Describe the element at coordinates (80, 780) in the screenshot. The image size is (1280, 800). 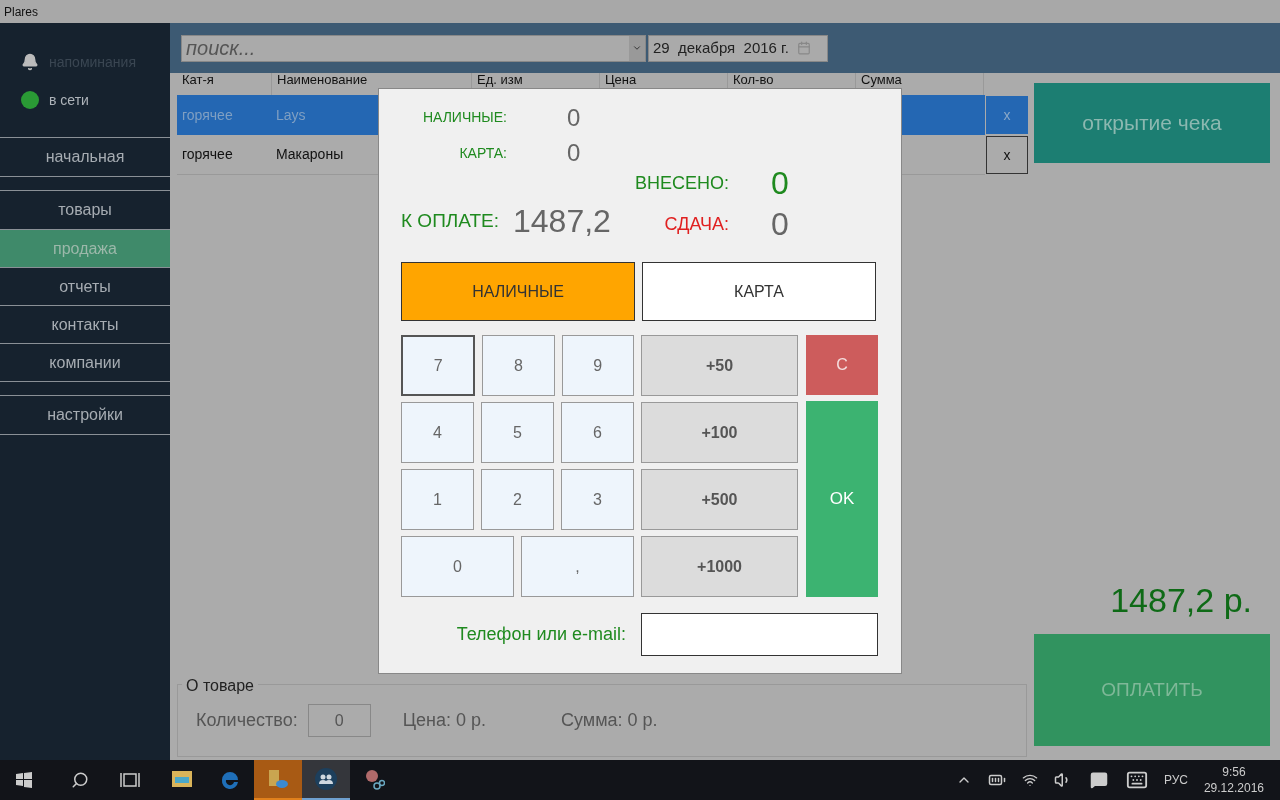
I see `search-icon` at that location.